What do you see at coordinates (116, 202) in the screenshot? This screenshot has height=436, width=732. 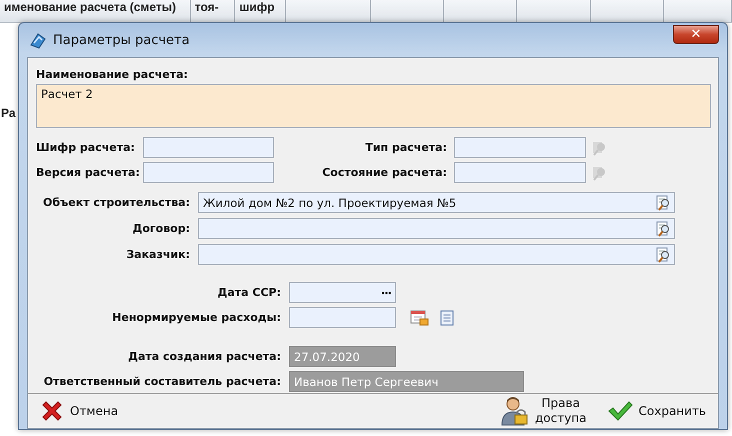 I see `field-label: Объект строительства:` at bounding box center [116, 202].